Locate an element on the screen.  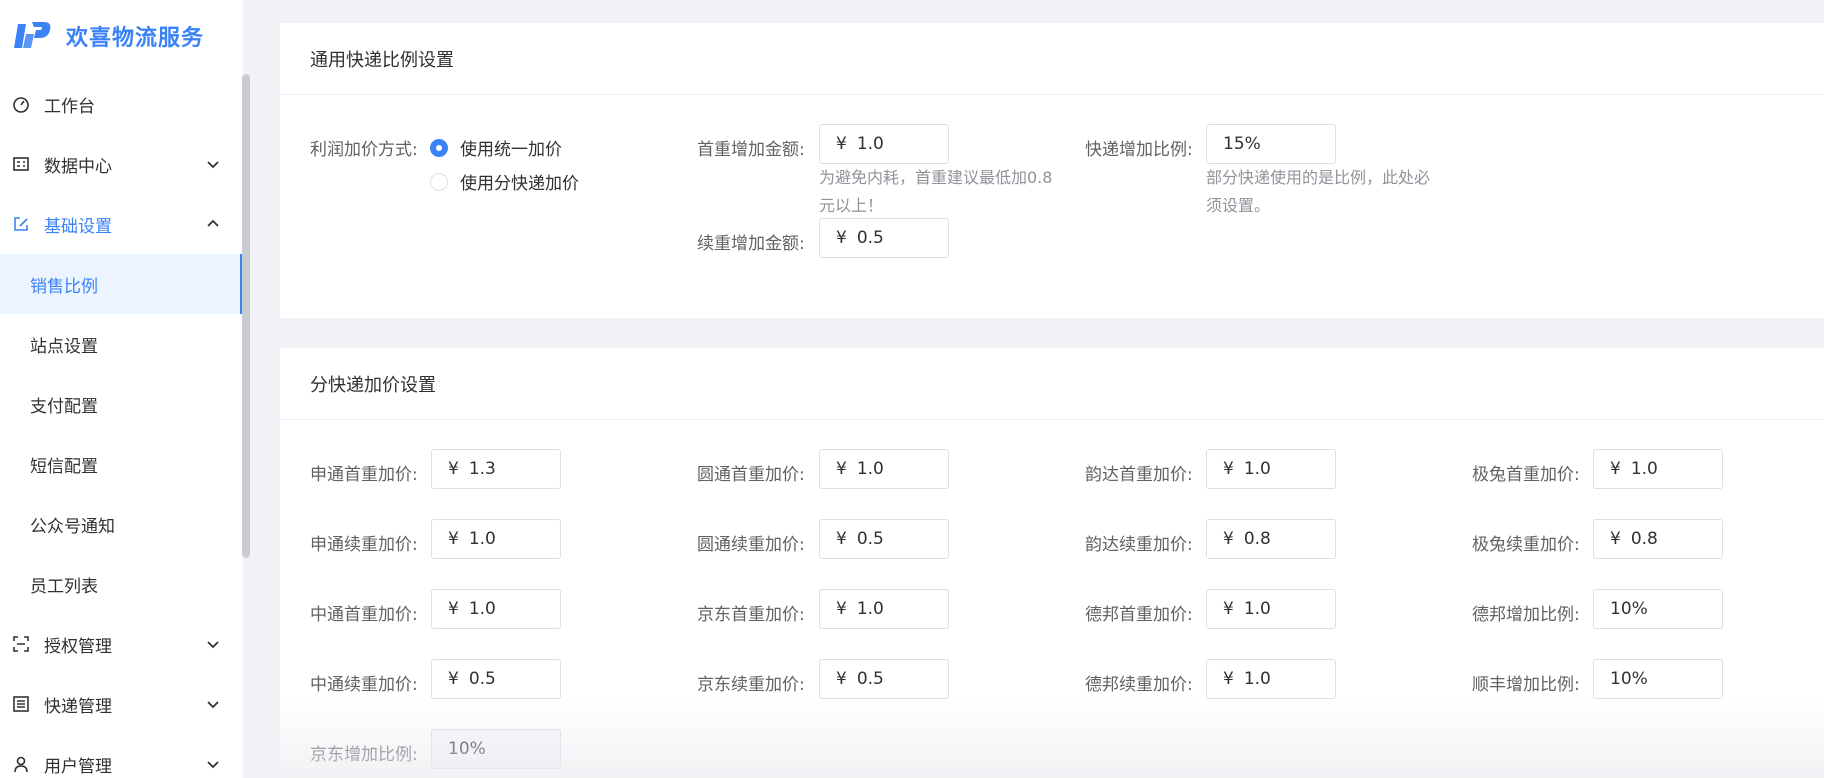
chevron-up-icon is located at coordinates (213, 224).